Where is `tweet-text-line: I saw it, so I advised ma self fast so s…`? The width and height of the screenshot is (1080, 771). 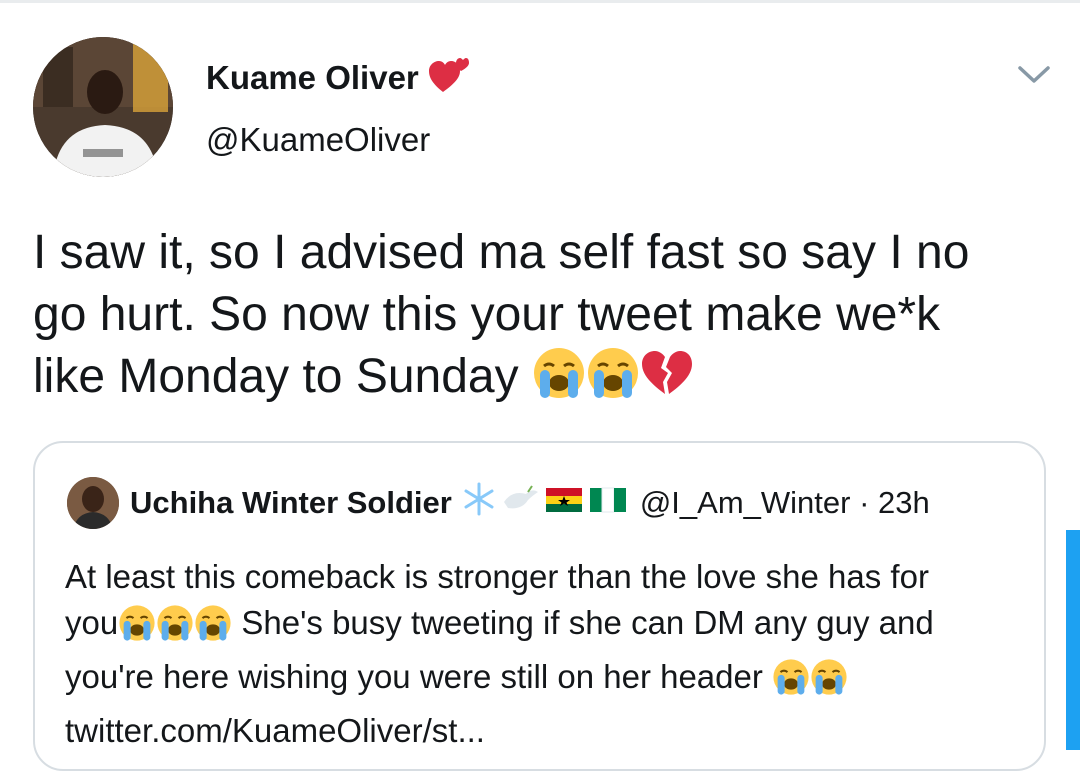
tweet-text-line: I saw it, so I advised ma self fast so s… is located at coordinates (501, 252).